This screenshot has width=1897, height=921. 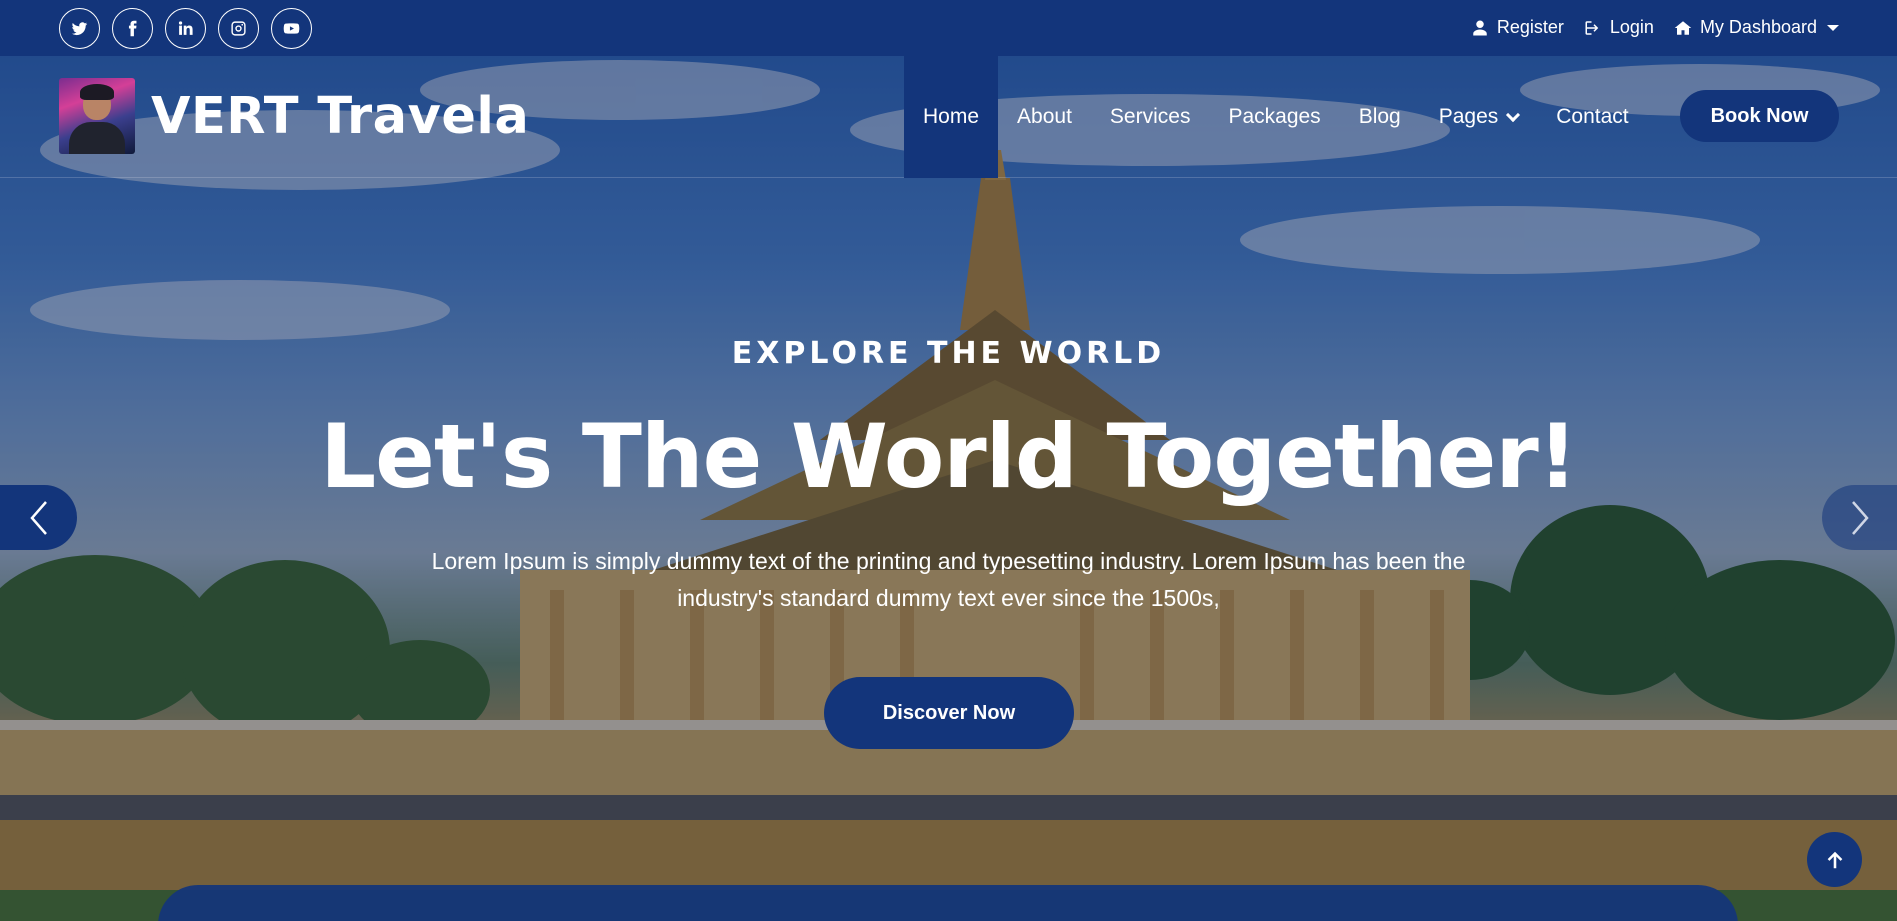 I want to click on sign-in-icon, so click(x=1592, y=27).